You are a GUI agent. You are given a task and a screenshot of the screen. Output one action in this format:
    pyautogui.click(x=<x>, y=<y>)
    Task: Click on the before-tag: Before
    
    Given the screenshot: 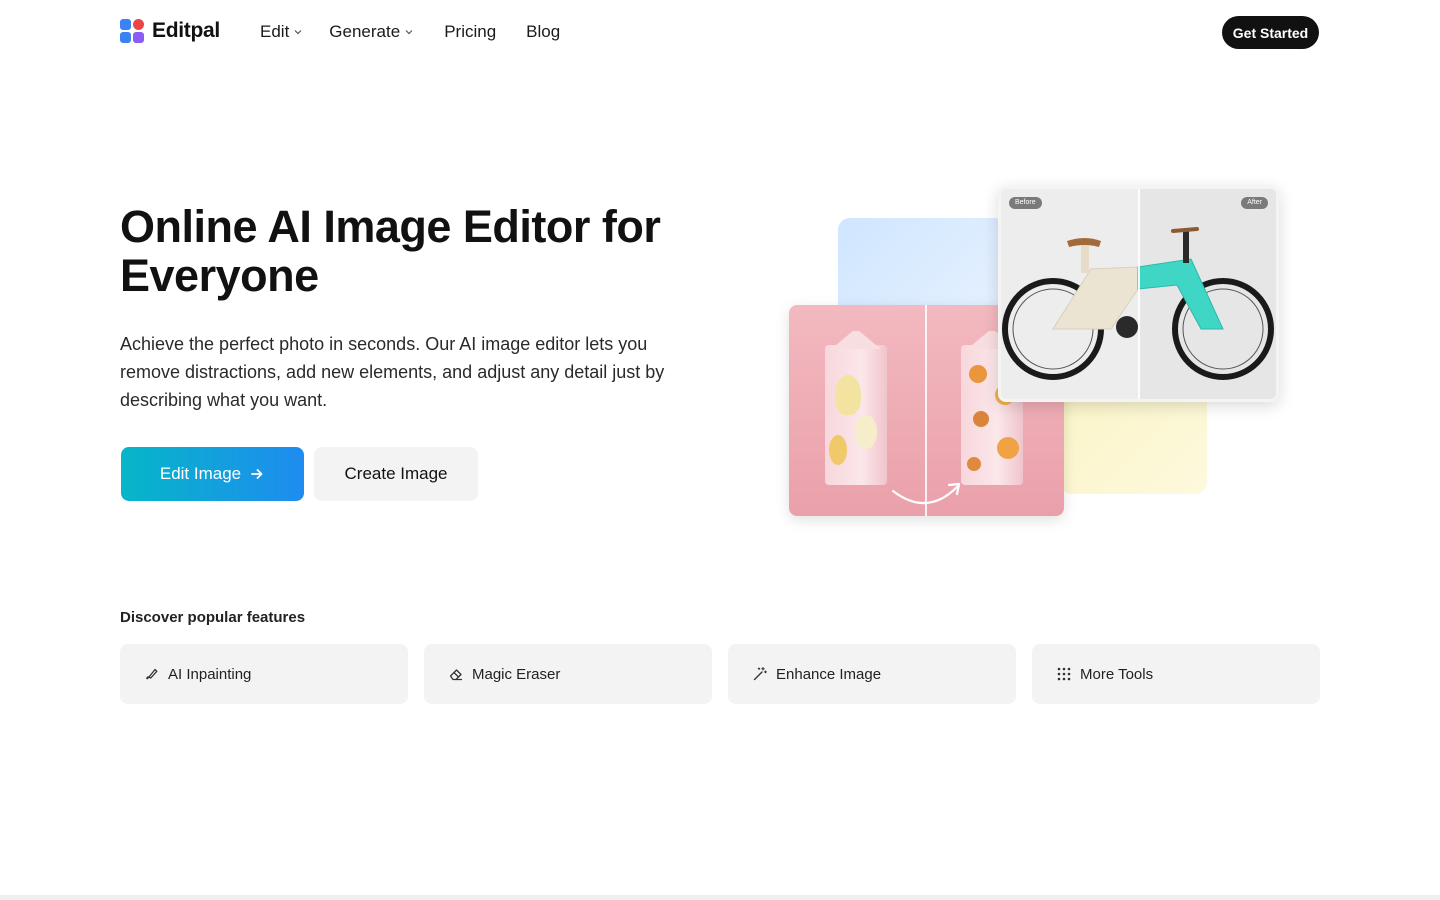 What is the action you would take?
    pyautogui.click(x=1025, y=203)
    